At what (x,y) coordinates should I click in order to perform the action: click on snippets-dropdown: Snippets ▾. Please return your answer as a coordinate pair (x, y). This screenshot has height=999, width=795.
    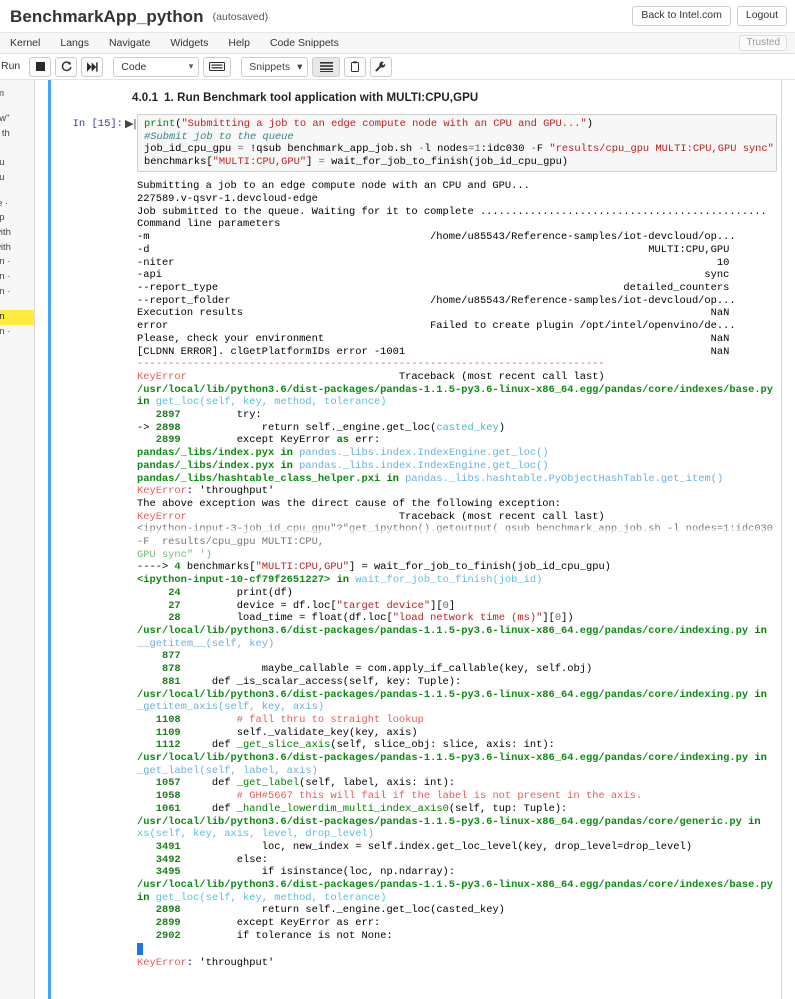
    Looking at the image, I should click on (275, 66).